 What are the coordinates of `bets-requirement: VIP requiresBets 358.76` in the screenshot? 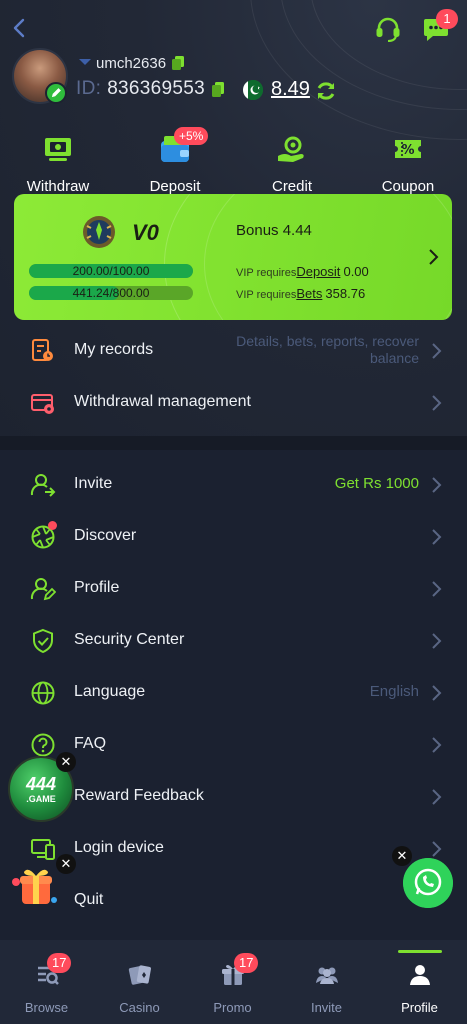 It's located at (300, 293).